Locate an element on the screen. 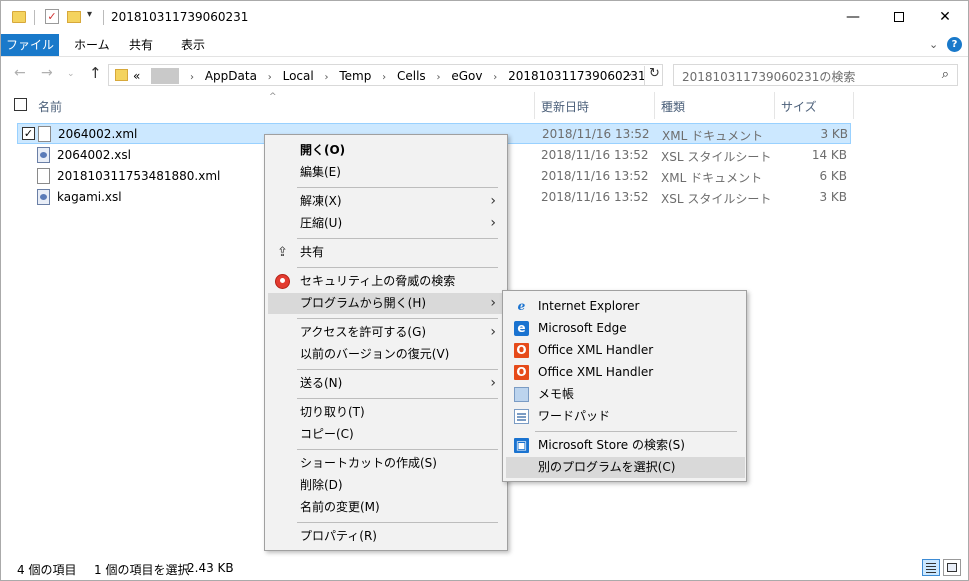 The width and height of the screenshot is (969, 581). tab-home: ホーム is located at coordinates (92, 45).